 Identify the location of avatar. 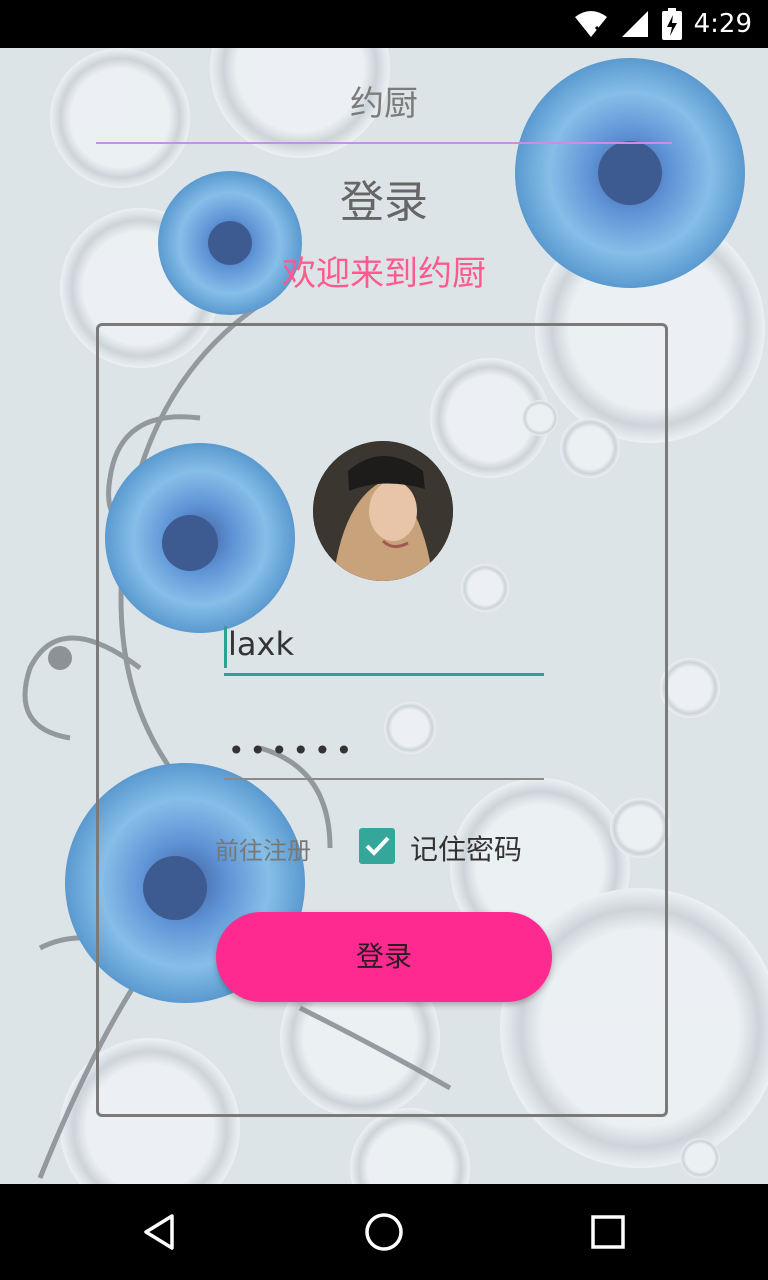
(383, 511).